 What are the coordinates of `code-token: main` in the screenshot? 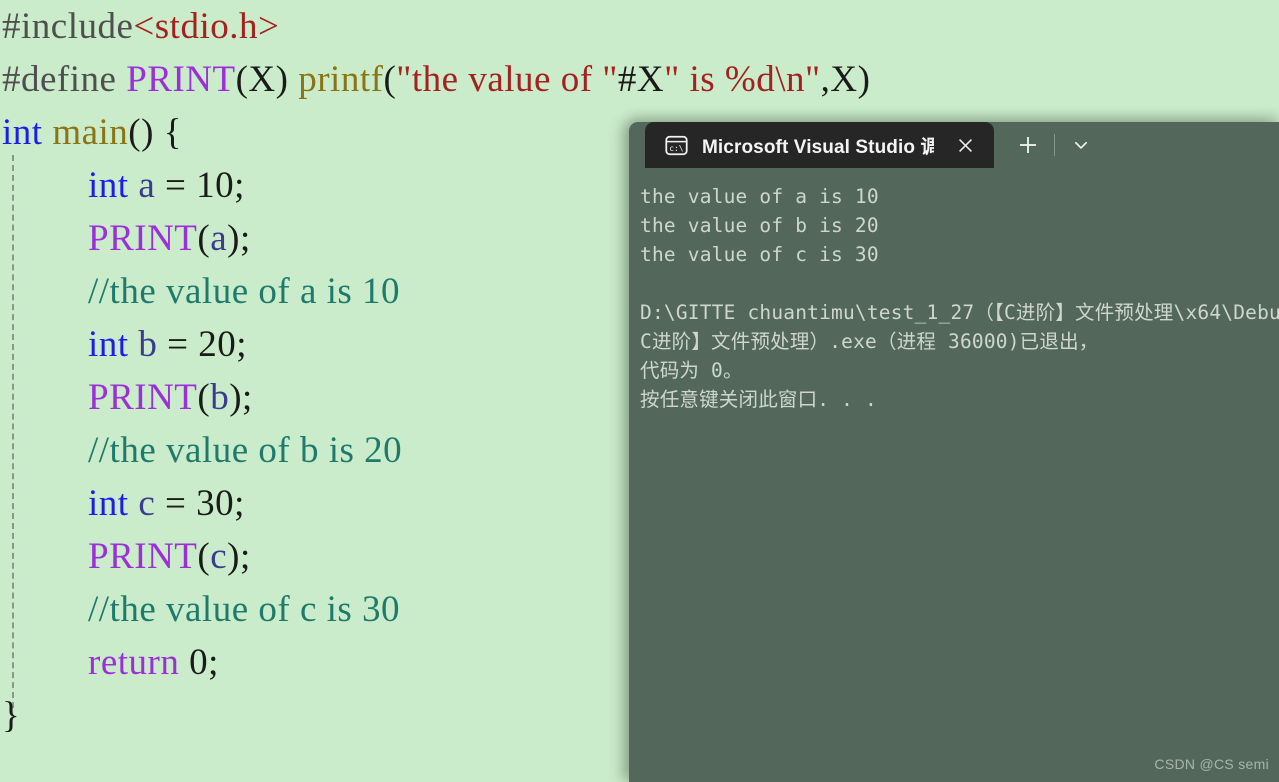 It's located at (90, 132).